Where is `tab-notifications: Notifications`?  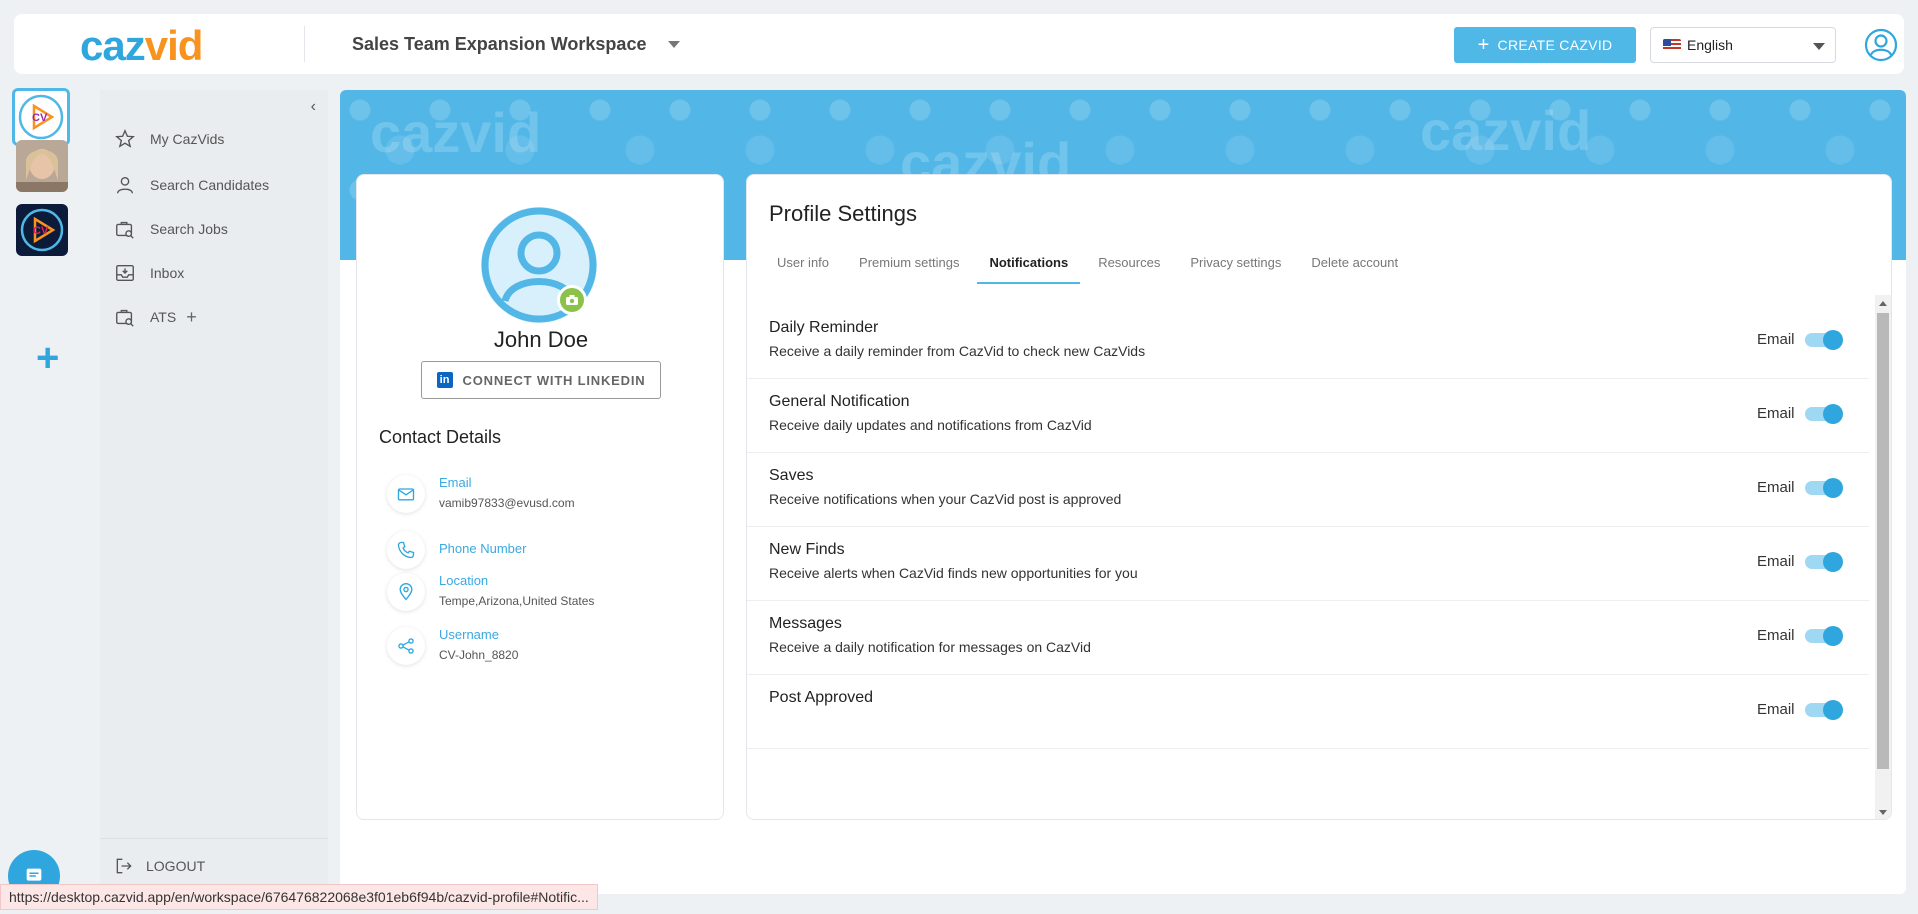
tab-notifications: Notifications is located at coordinates (1029, 269).